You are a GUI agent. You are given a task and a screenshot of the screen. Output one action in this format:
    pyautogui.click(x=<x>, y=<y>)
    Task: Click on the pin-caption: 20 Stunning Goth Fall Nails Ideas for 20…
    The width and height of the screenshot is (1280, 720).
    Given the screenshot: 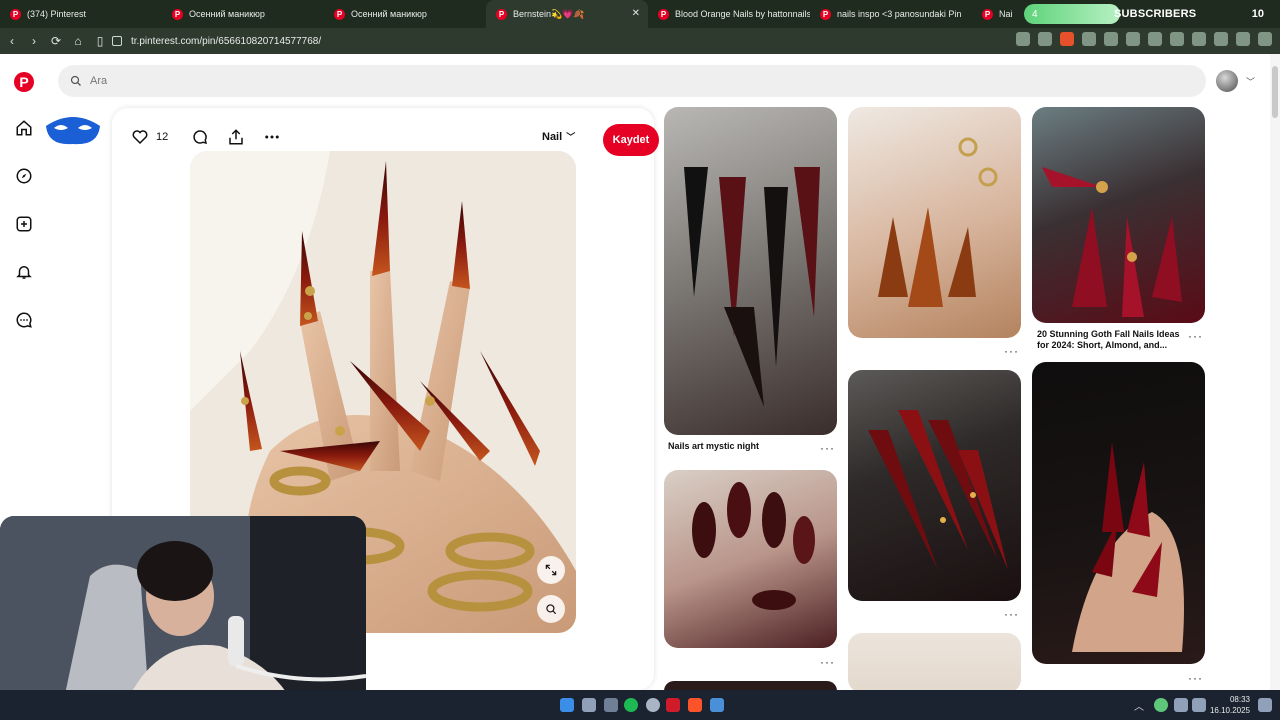 What is the action you would take?
    pyautogui.click(x=1112, y=340)
    